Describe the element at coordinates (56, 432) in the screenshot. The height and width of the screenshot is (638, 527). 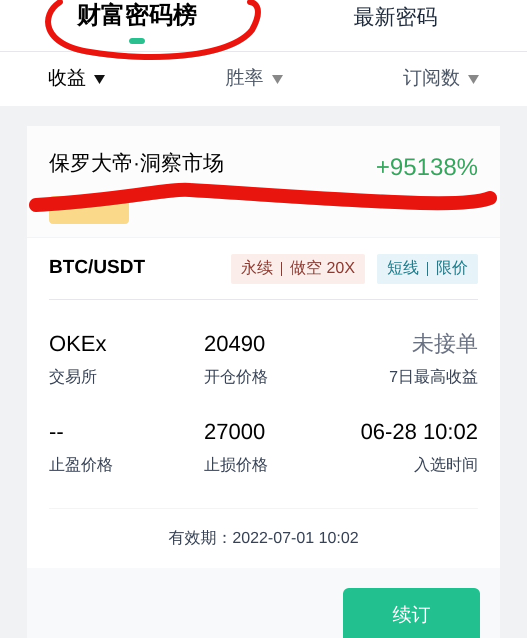
I see `stat-value: --` at that location.